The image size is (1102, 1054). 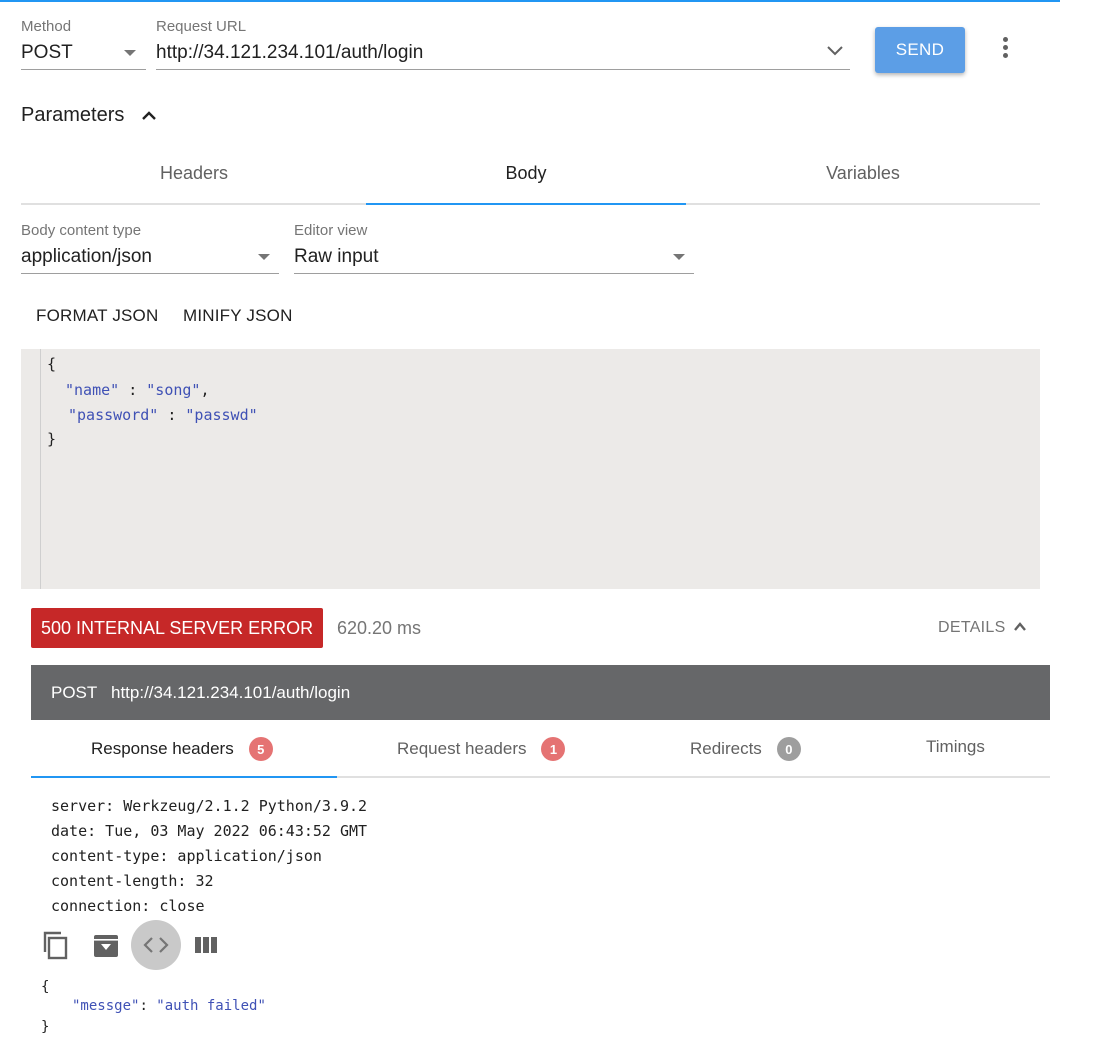 I want to click on method-dropdown-icon, so click(x=130, y=53).